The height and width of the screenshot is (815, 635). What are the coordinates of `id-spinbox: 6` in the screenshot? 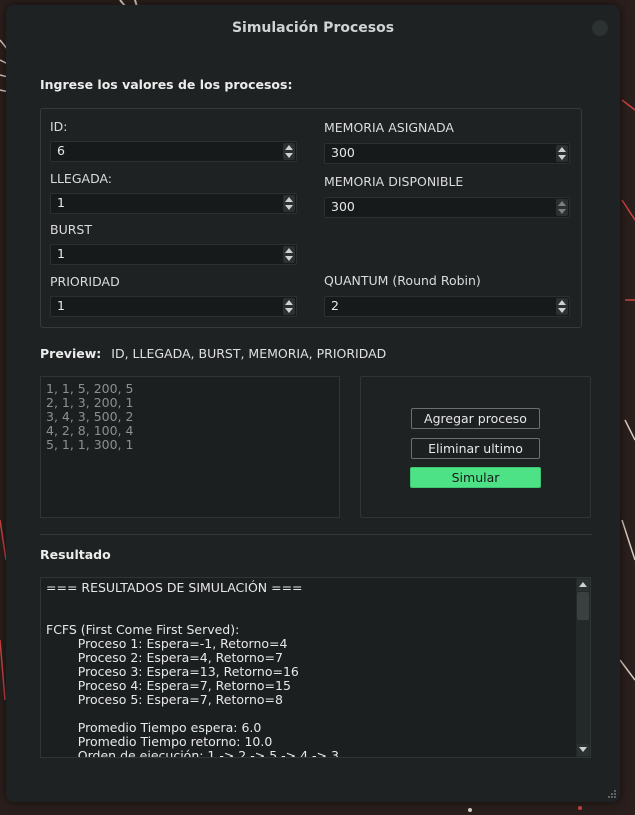 It's located at (173, 151).